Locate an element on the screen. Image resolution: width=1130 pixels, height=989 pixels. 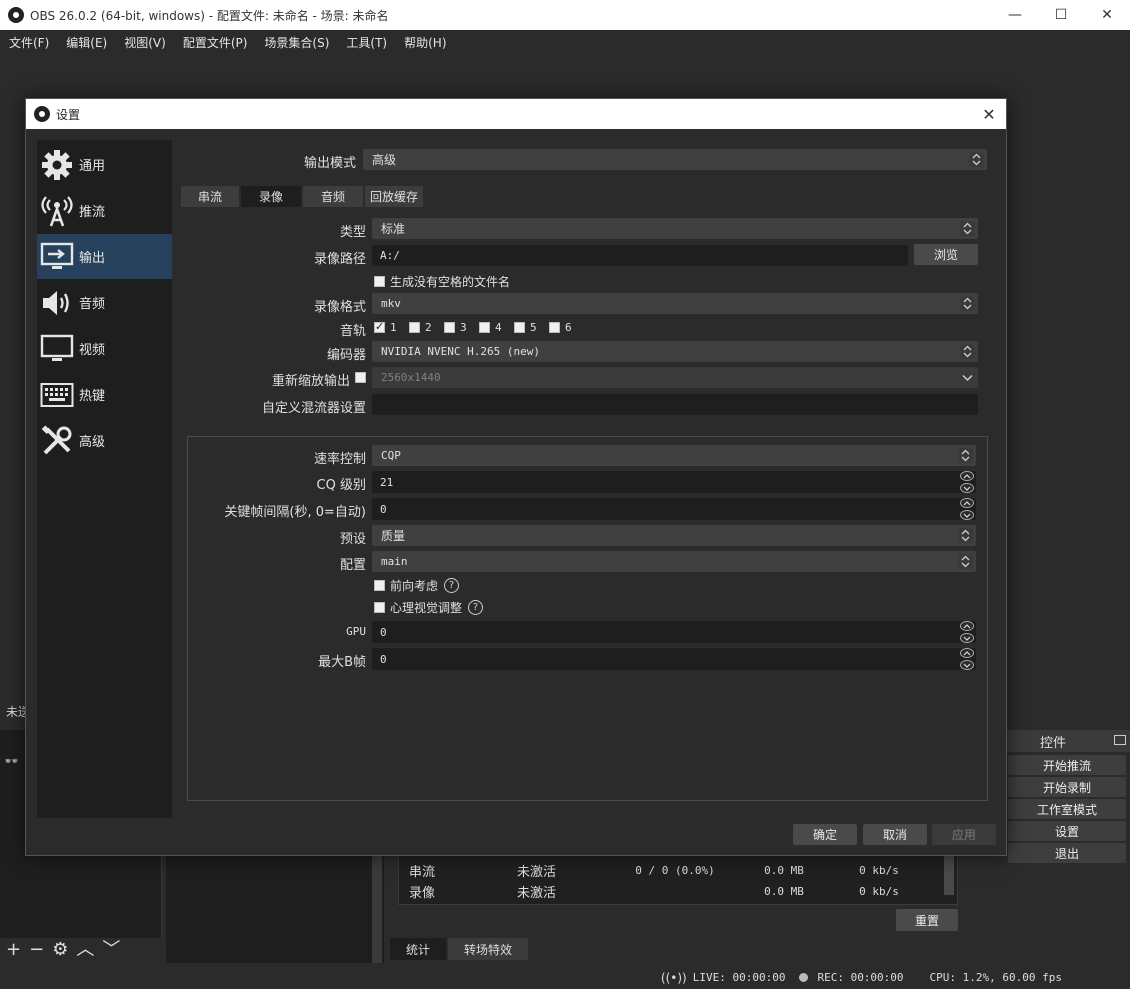
dialog-close-icon: ✕ is located at coordinates (989, 114).